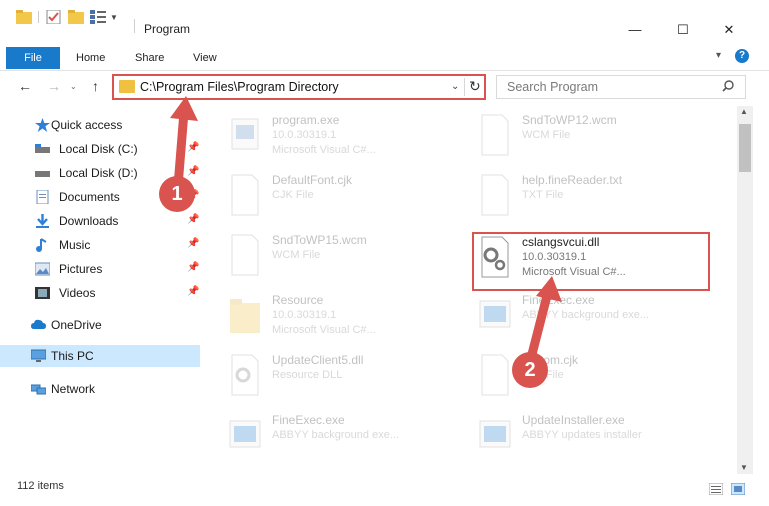 The width and height of the screenshot is (769, 506). What do you see at coordinates (181, 149) in the screenshot?
I see `arrow-1-shaft` at bounding box center [181, 149].